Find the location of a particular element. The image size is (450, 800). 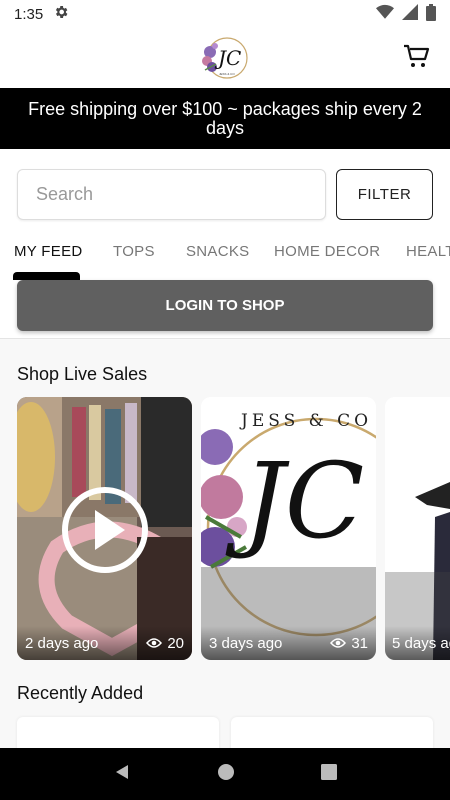

live-sale-card: 5 days ago is located at coordinates (417, 528).